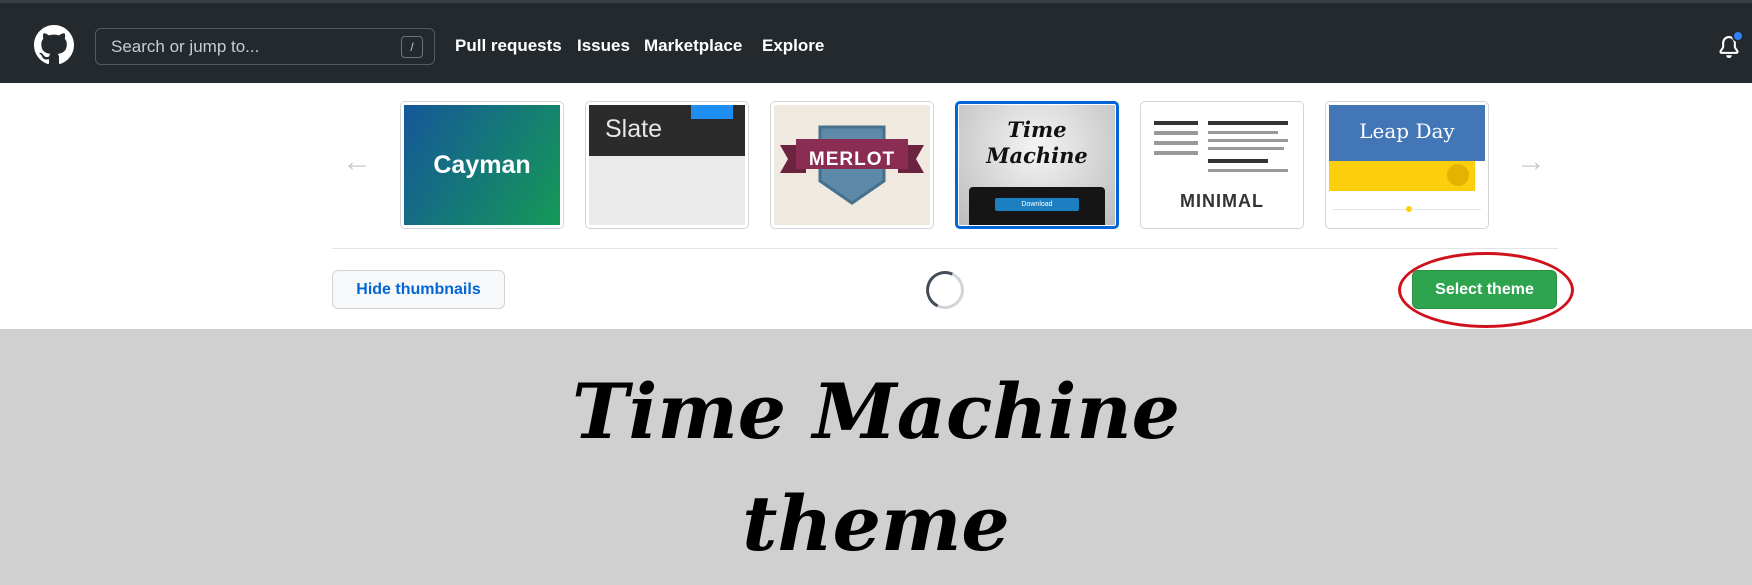  I want to click on preview-title-line-1: Time Machine, so click(876, 411).